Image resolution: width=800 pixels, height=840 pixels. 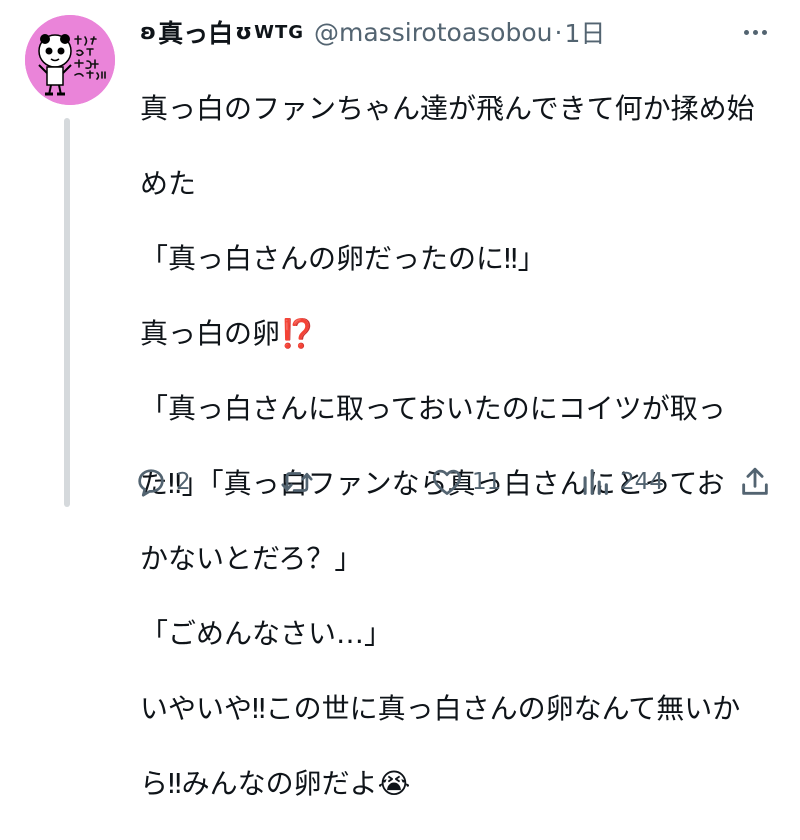 I want to click on more-icon, so click(x=746, y=32).